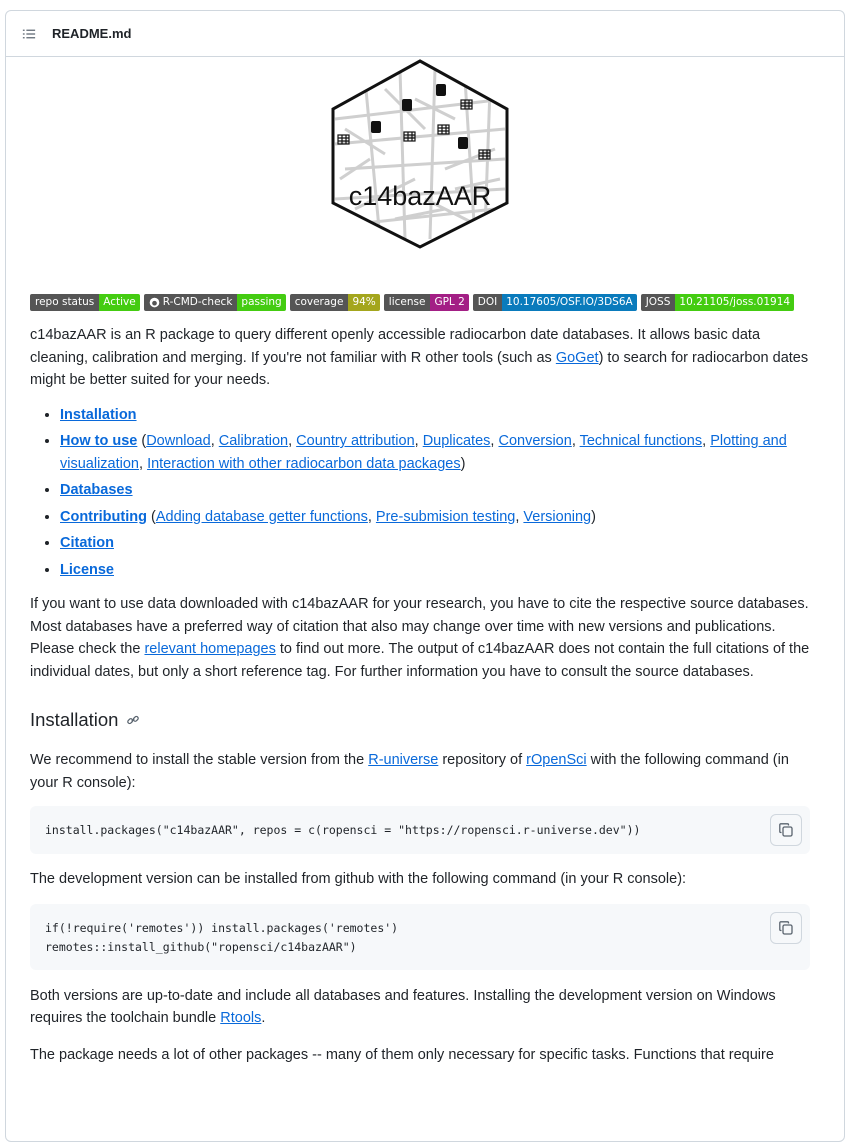  Describe the element at coordinates (435, 570) in the screenshot. I see `list-item: License` at that location.